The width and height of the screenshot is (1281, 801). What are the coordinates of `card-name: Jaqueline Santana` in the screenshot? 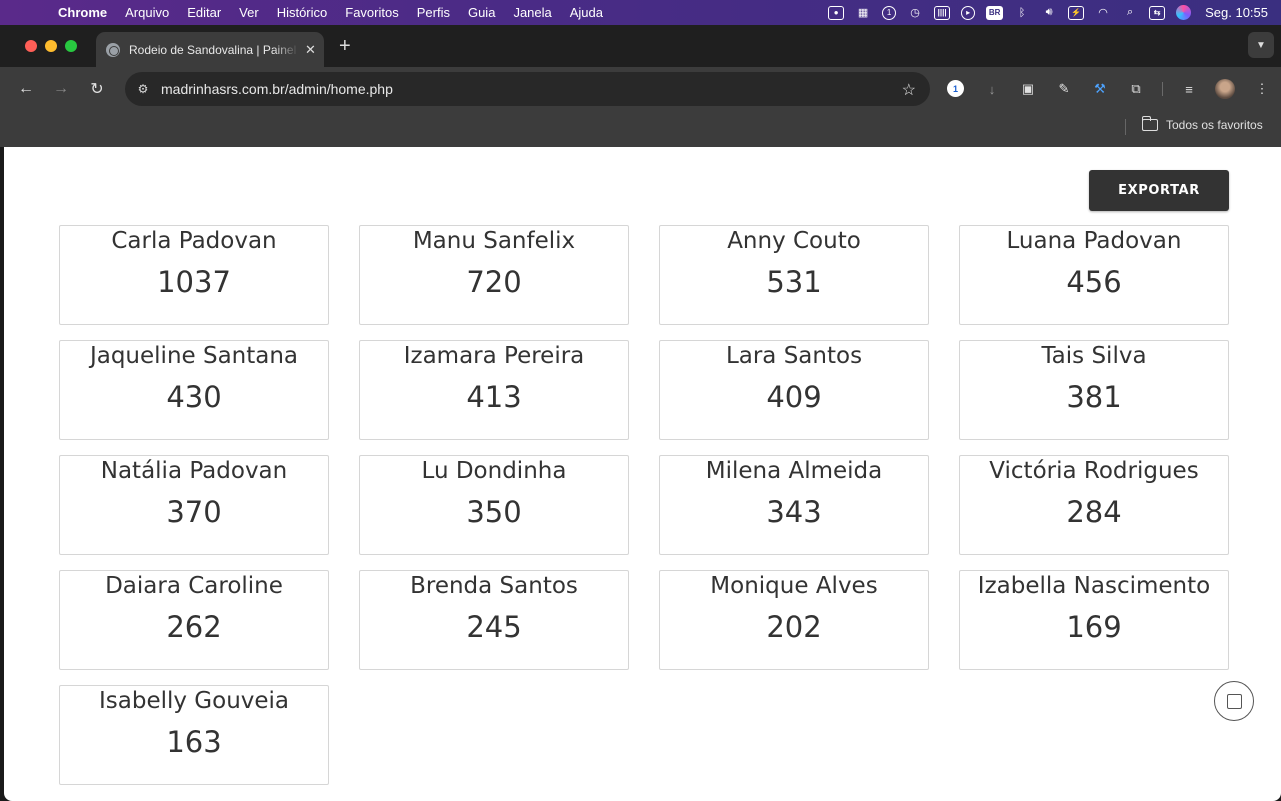 It's located at (194, 356).